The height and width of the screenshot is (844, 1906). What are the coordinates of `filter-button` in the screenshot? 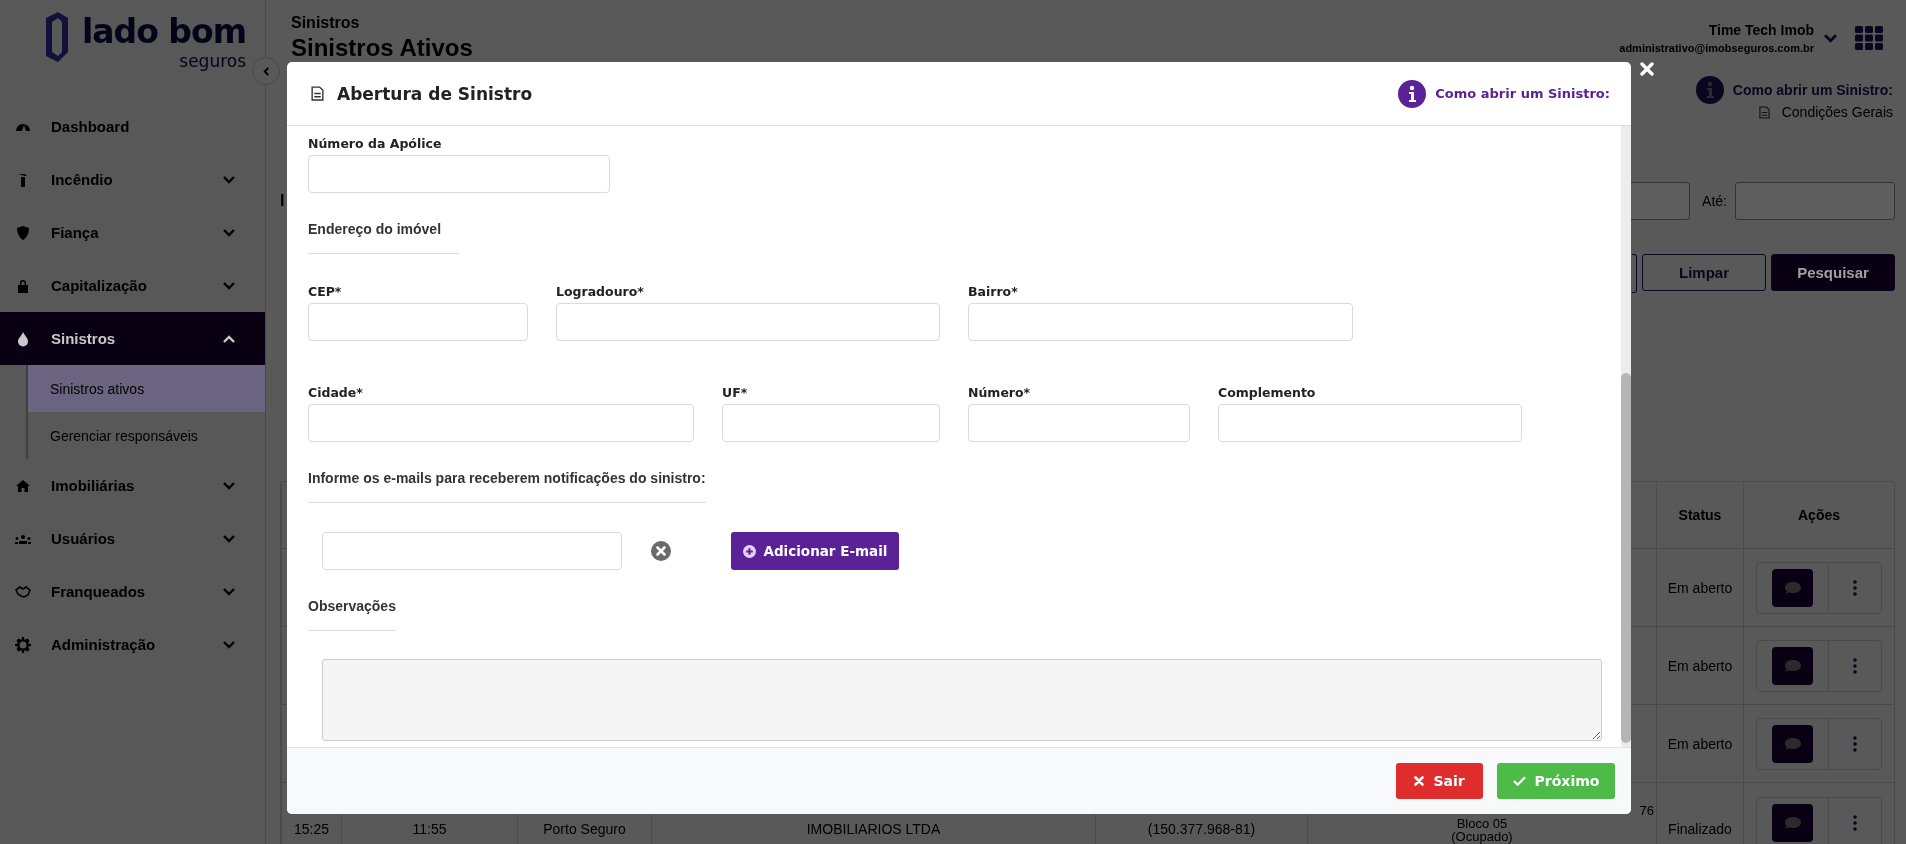 It's located at (1634, 273).